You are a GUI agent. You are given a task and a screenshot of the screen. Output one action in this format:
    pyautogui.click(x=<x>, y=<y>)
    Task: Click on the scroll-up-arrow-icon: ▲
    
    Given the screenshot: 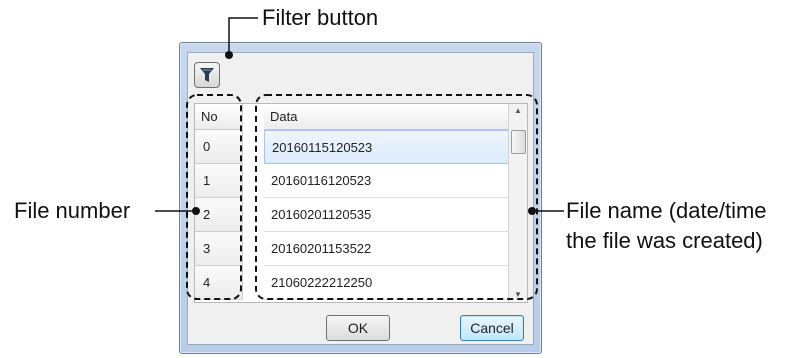 What is the action you would take?
    pyautogui.click(x=518, y=111)
    